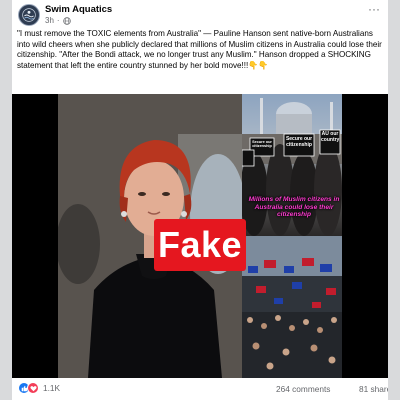 The image size is (400, 400). I want to click on shares-count: 81 shares, so click(373, 389).